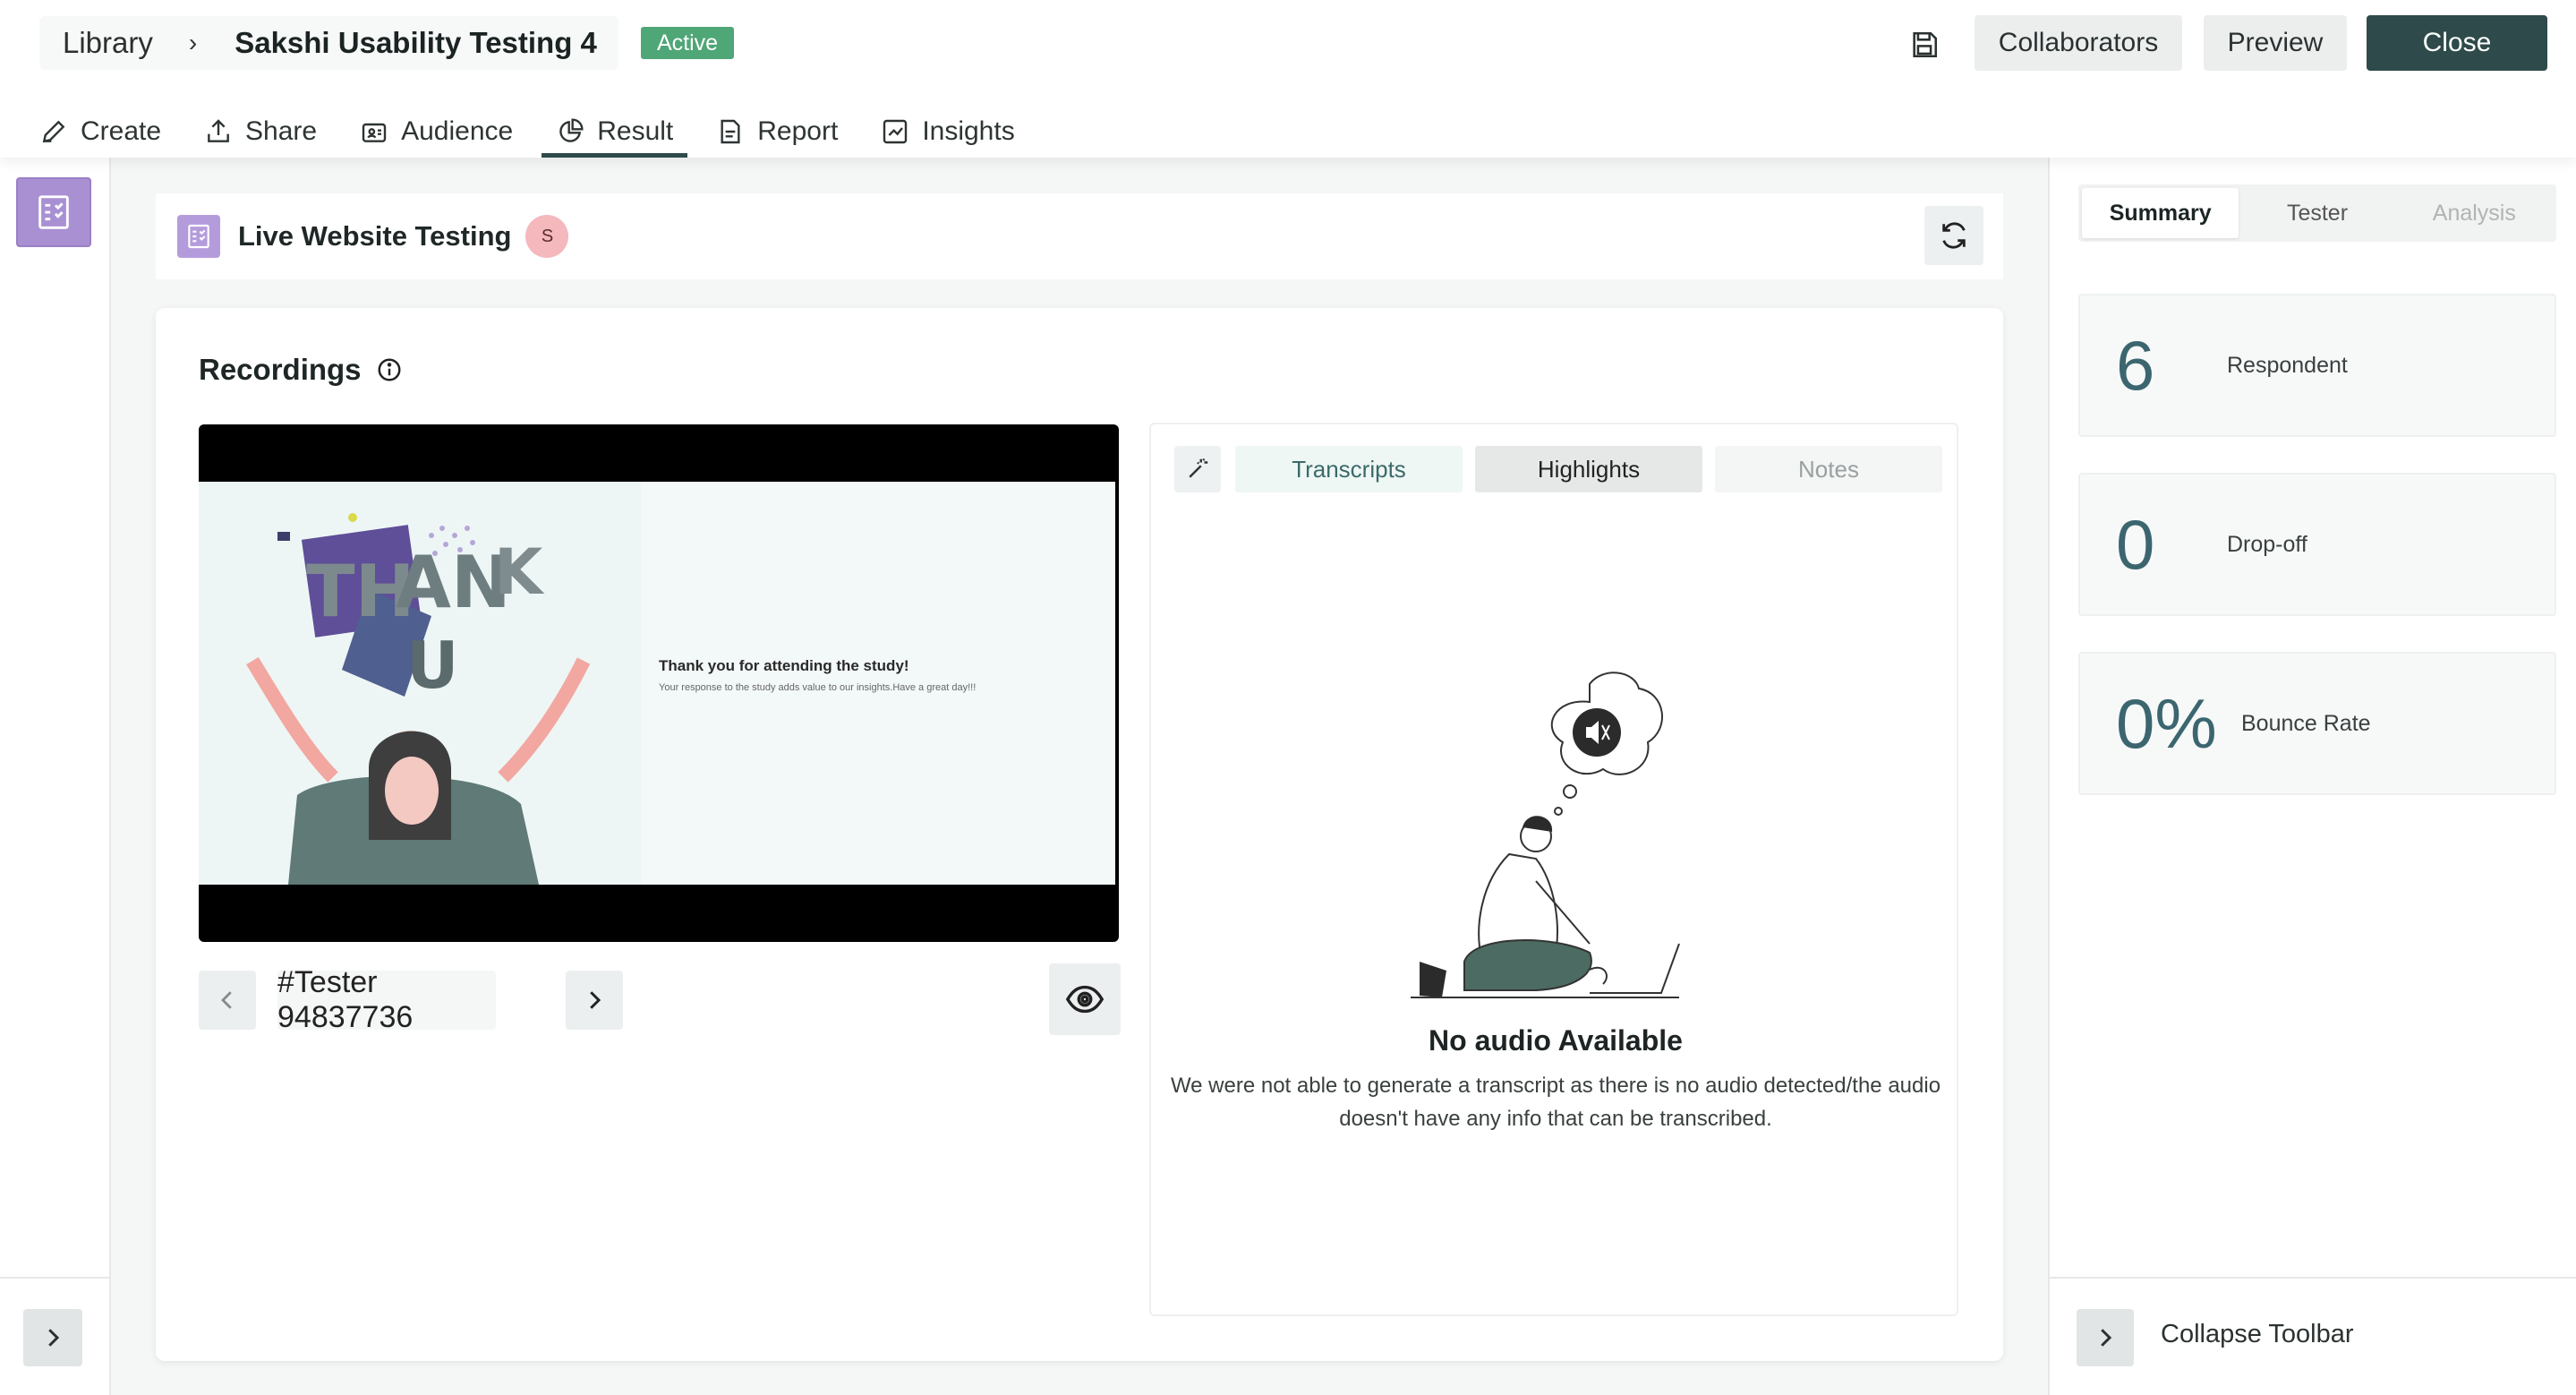 This screenshot has height=1395, width=2576. I want to click on eye-icon, so click(1085, 999).